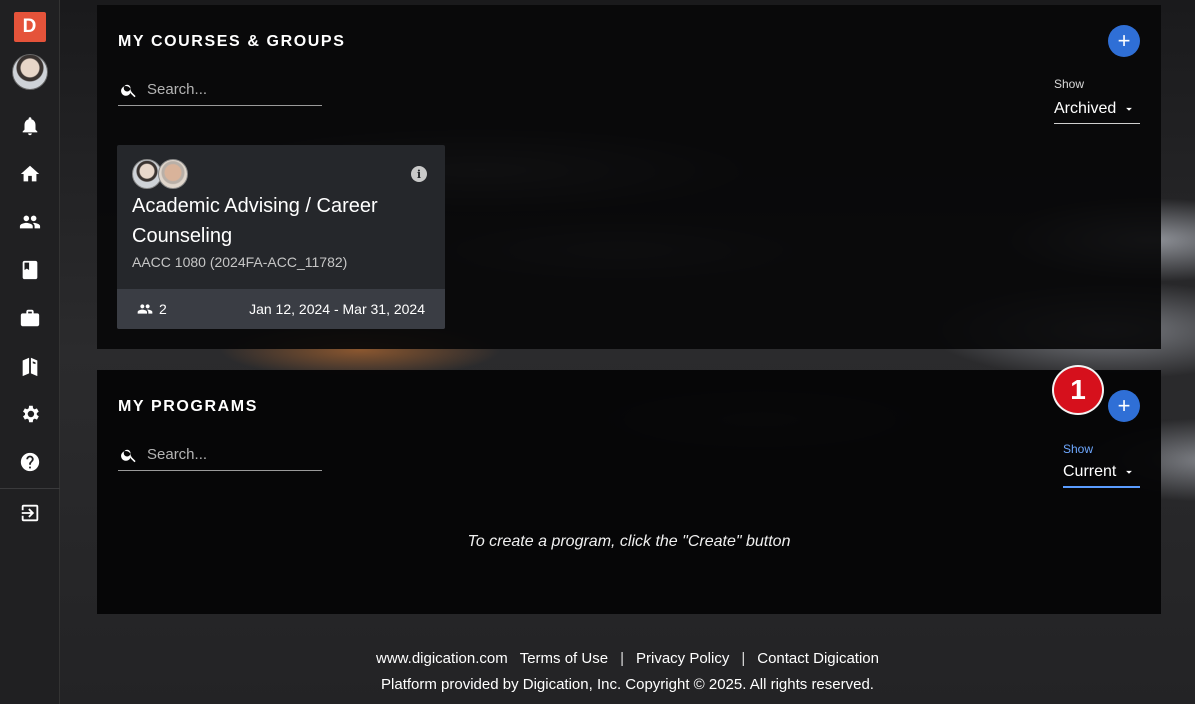 The image size is (1195, 704). Describe the element at coordinates (29, 27) in the screenshot. I see `digication-logo: D` at that location.